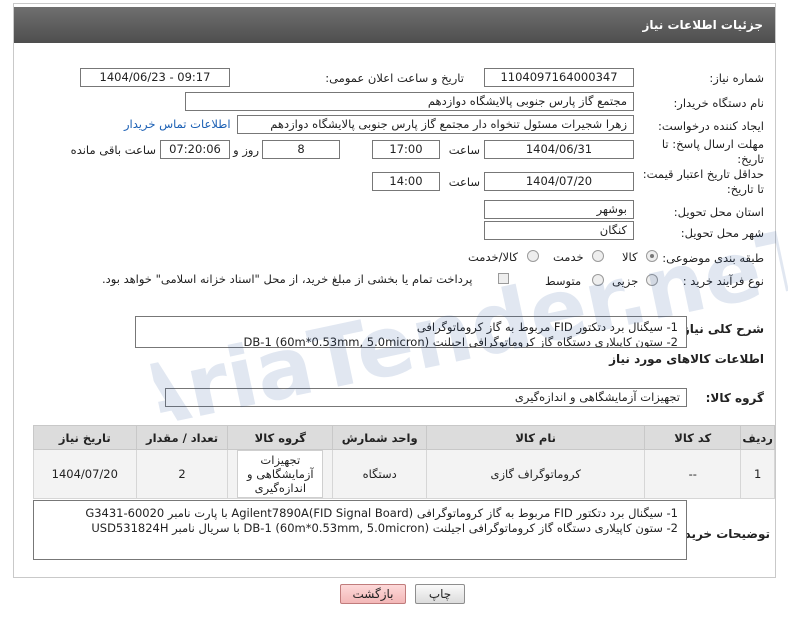 The width and height of the screenshot is (788, 619). Describe the element at coordinates (718, 103) in the screenshot. I see `buyer-org-label: نام دستگاه خریدار:` at that location.